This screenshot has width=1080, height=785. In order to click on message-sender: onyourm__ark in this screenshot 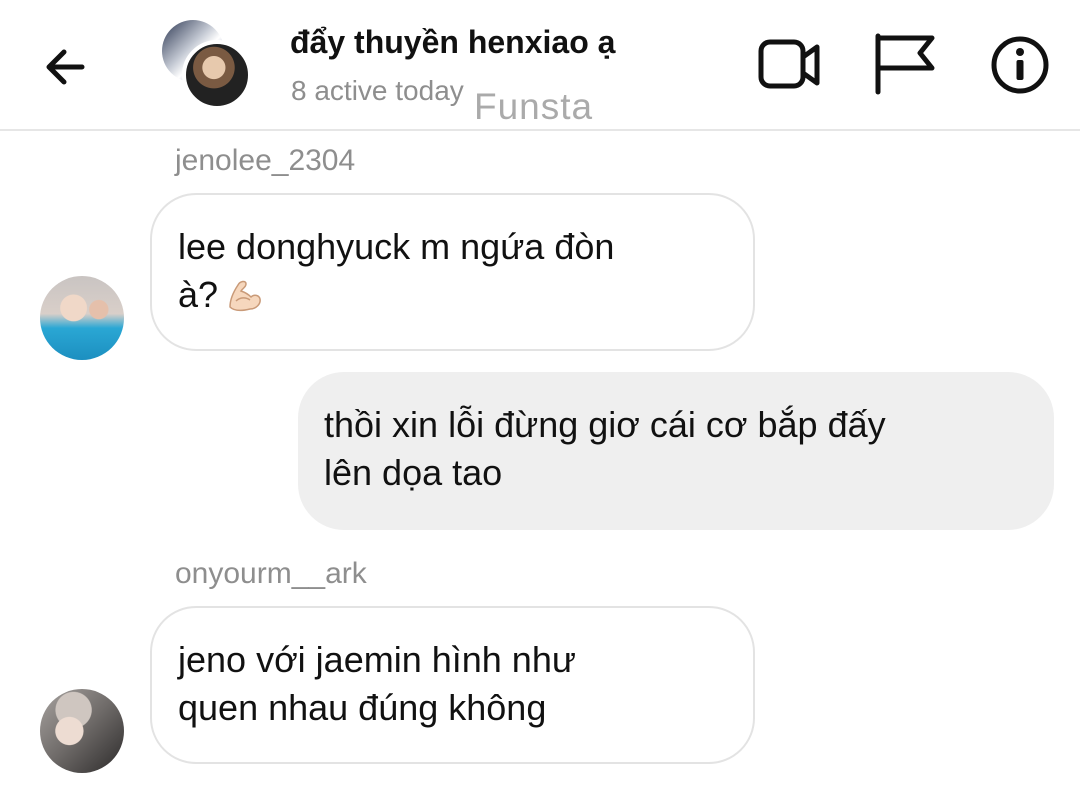, I will do `click(271, 573)`.